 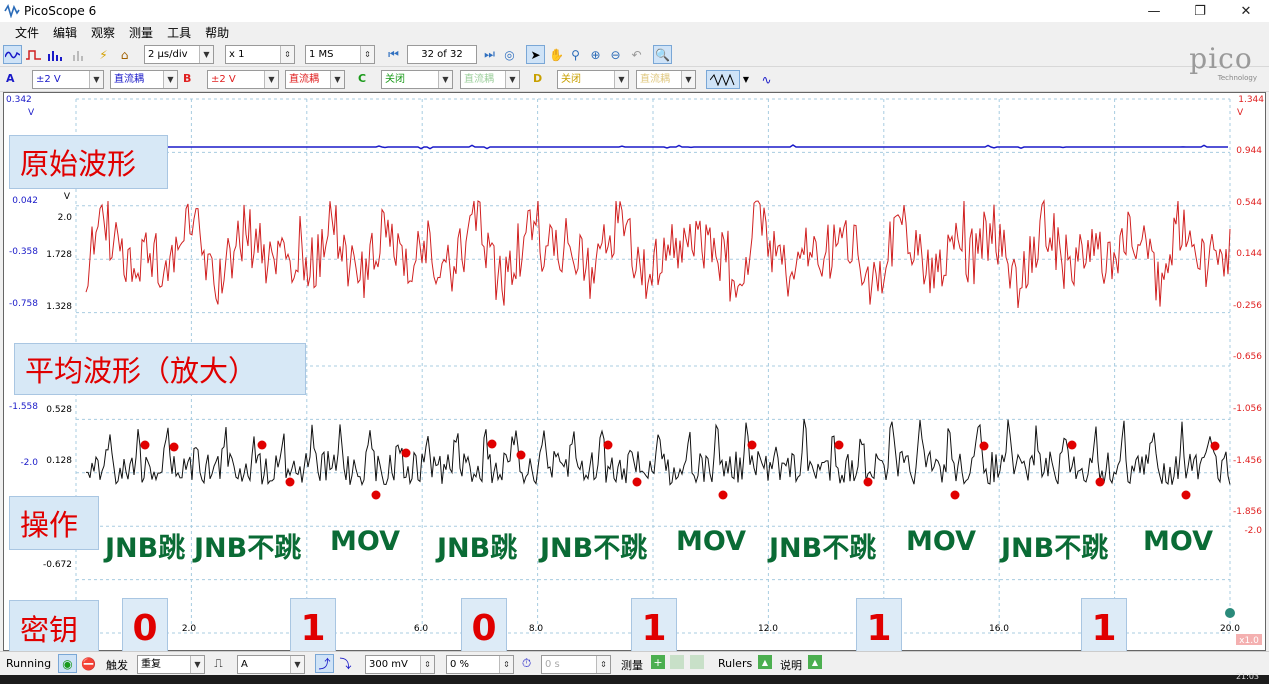 What do you see at coordinates (632, 665) in the screenshot?
I see `measurements-label: 测量` at bounding box center [632, 665].